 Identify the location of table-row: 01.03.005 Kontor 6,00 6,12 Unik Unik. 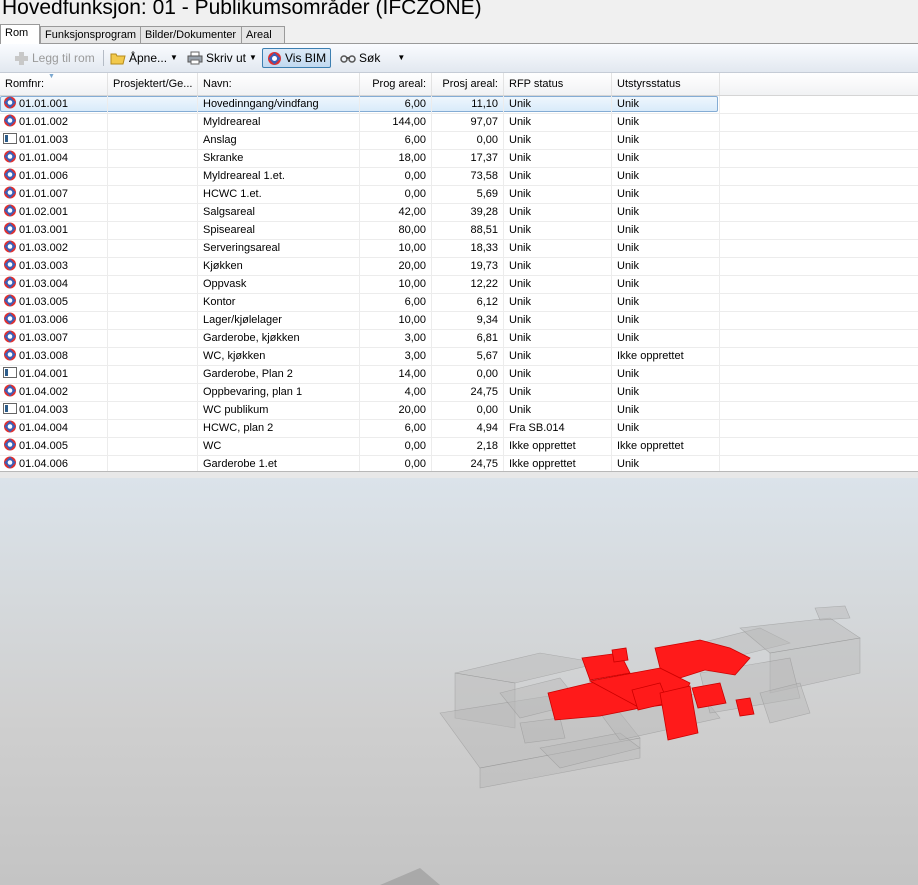
(459, 303).